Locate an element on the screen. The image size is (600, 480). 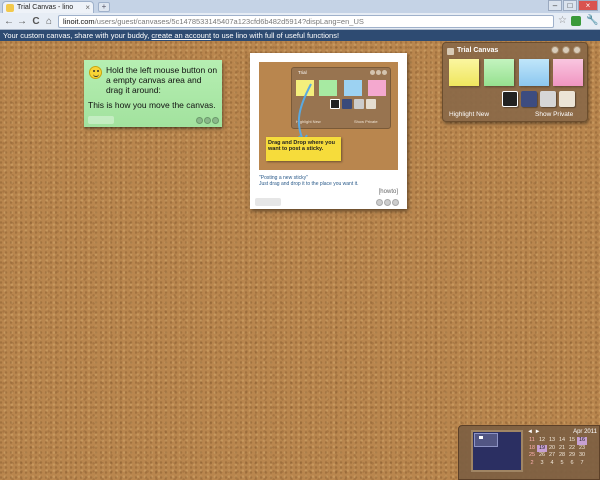
calendar-day: 3 is located at coordinates (542, 464).